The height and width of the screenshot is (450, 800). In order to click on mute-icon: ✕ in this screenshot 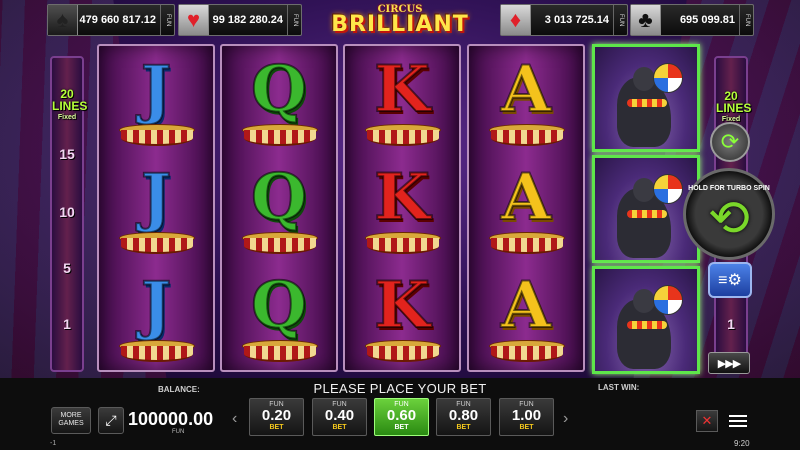, I will do `click(707, 420)`.